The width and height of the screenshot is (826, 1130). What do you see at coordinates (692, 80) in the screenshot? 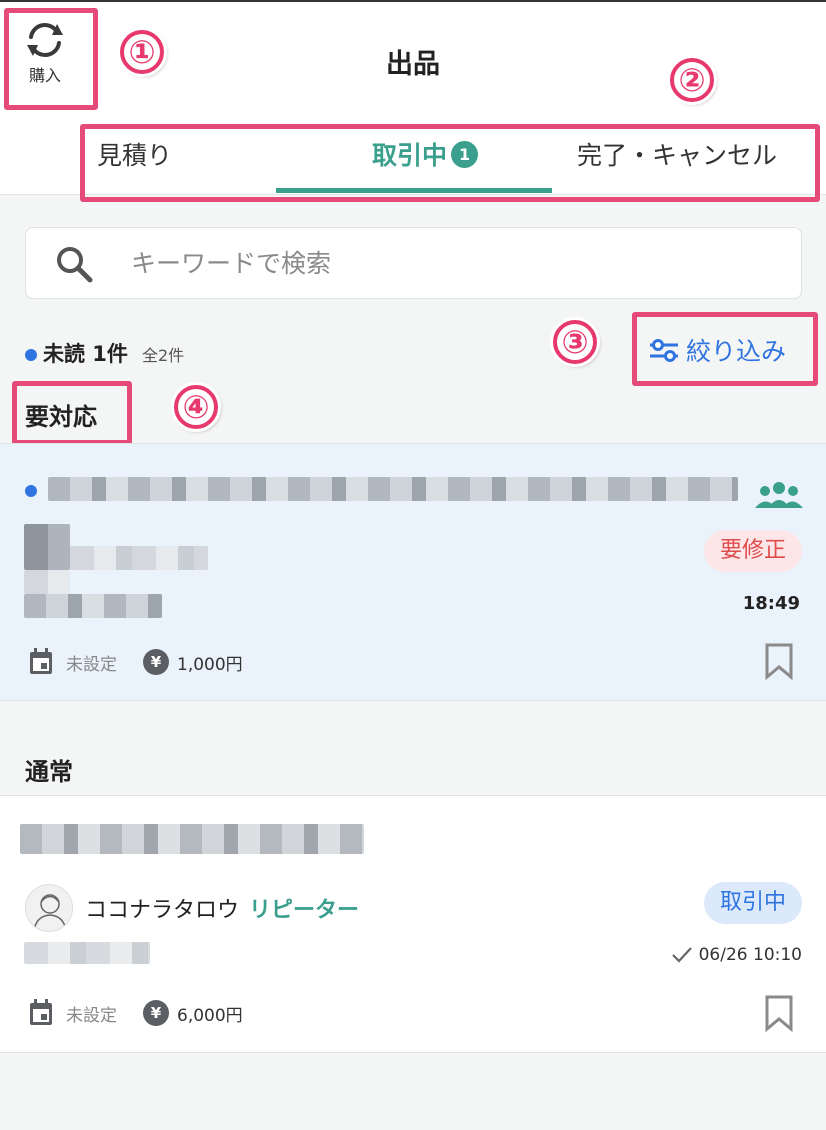
I see `annotation-number-2: ②` at bounding box center [692, 80].